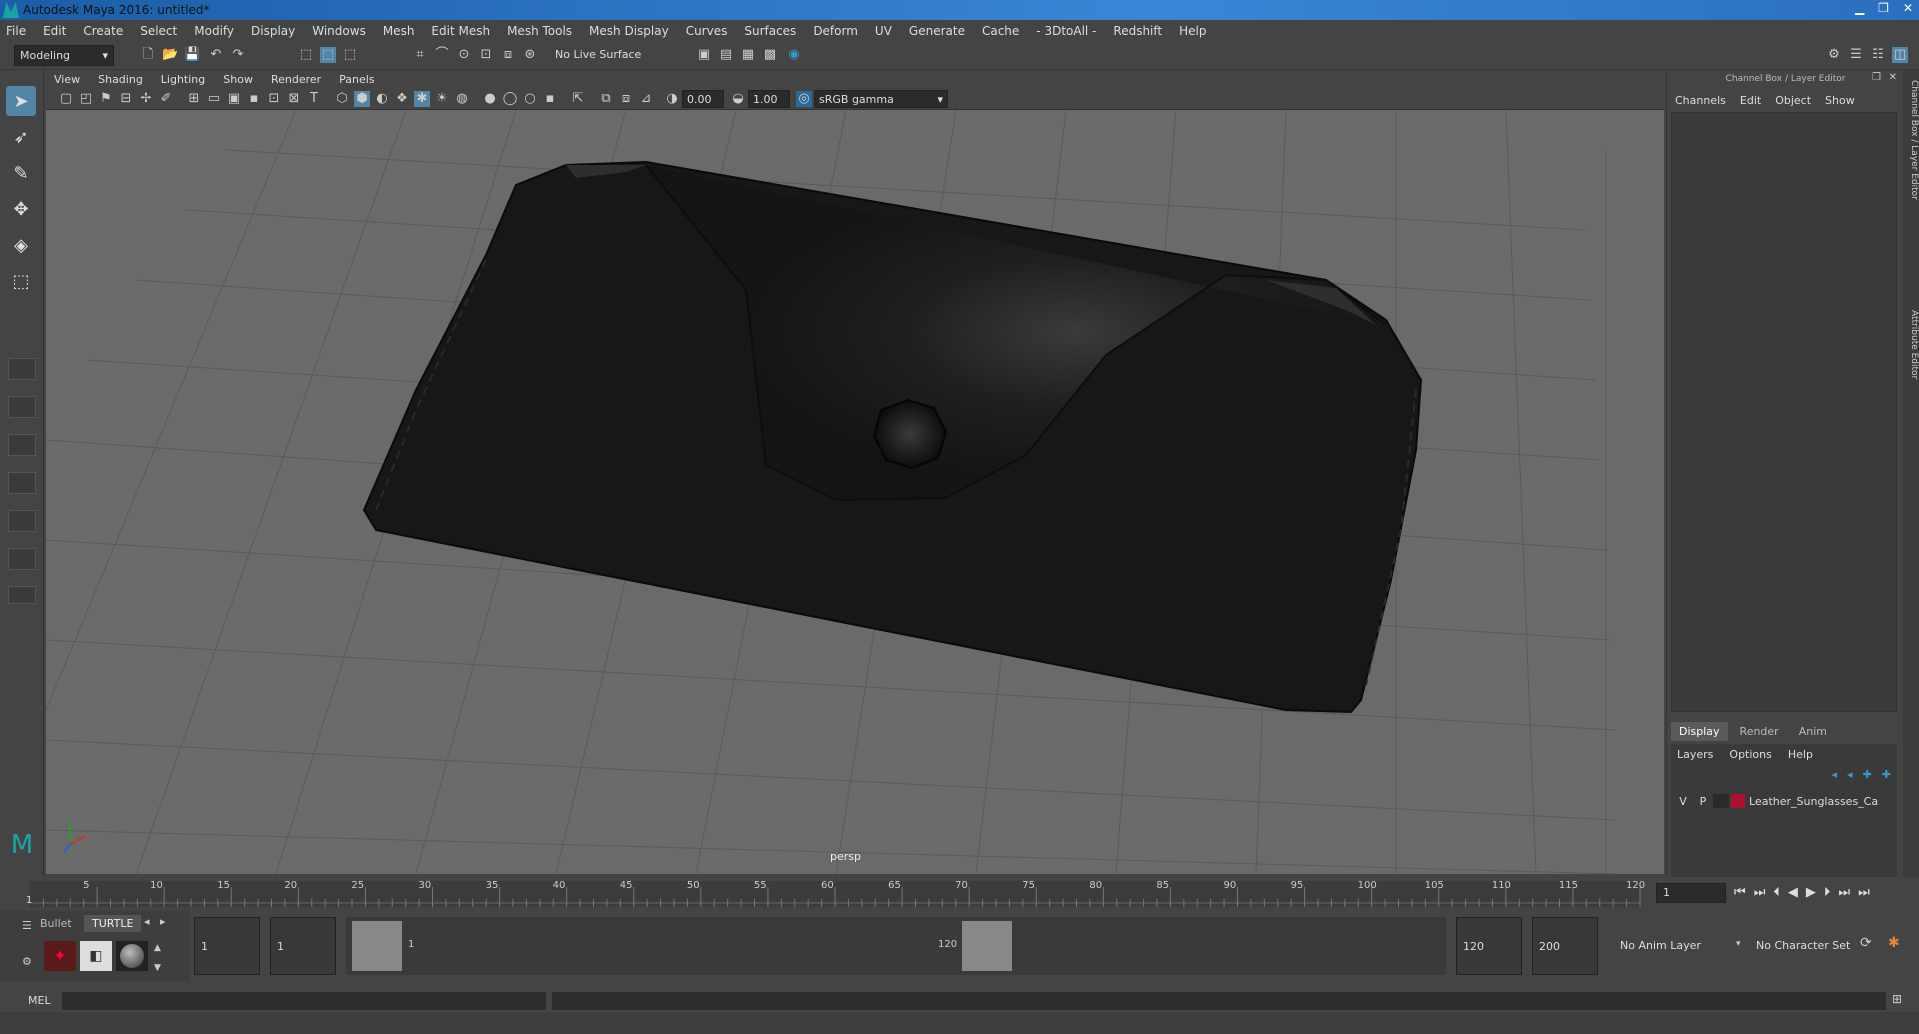 The image size is (1919, 1034). What do you see at coordinates (342, 99) in the screenshot?
I see `wireframe-icon: ⬡` at bounding box center [342, 99].